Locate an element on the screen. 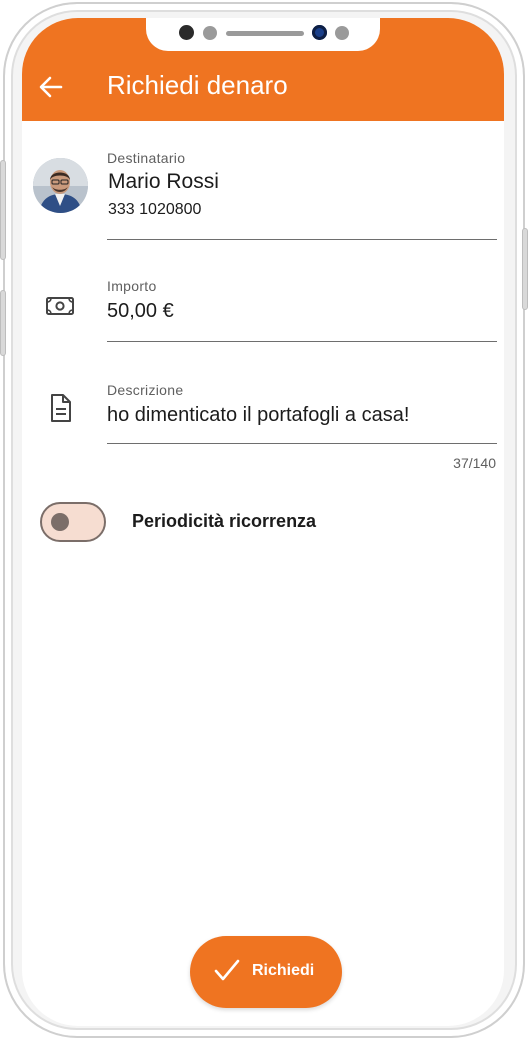  recipient-name: Mario Rossi is located at coordinates (163, 181).